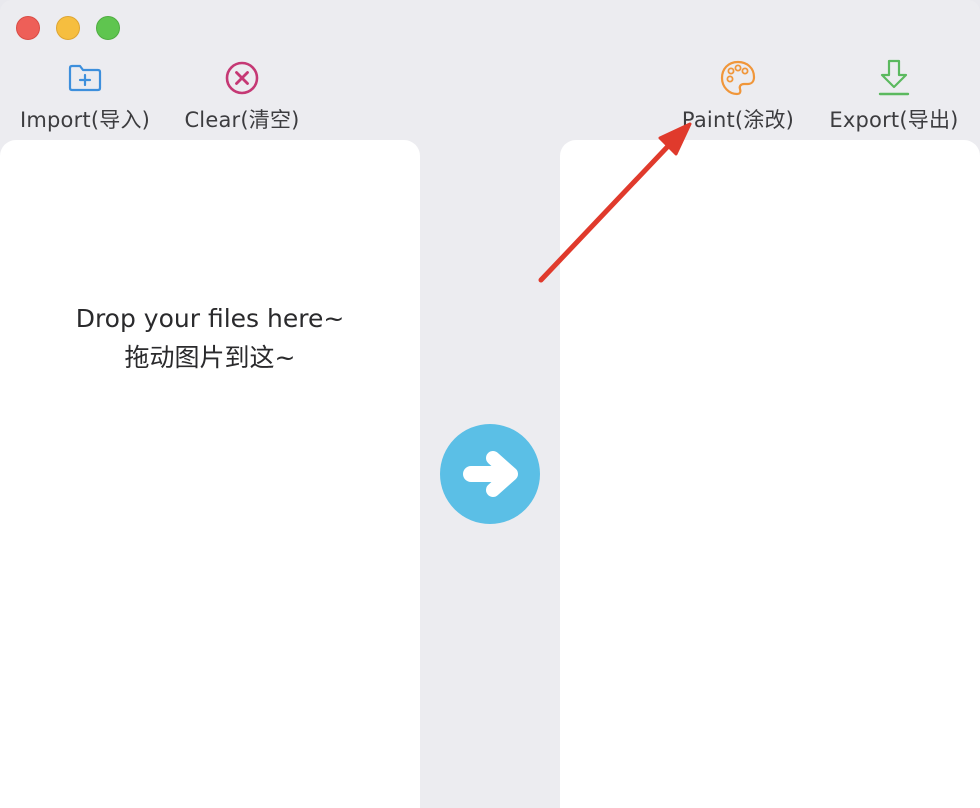 Image resolution: width=980 pixels, height=808 pixels. Describe the element at coordinates (68, 28) in the screenshot. I see `minimize-window-button` at that location.